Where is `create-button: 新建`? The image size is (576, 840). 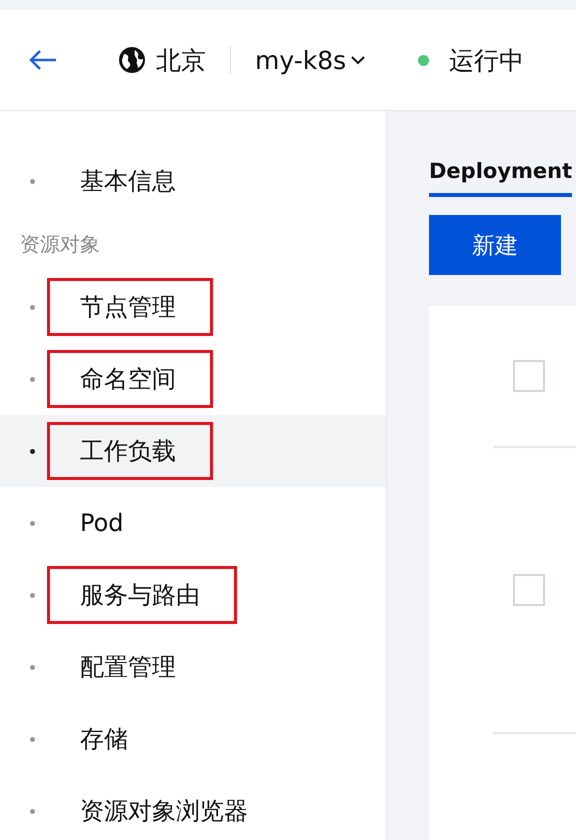
create-button: 新建 is located at coordinates (495, 245).